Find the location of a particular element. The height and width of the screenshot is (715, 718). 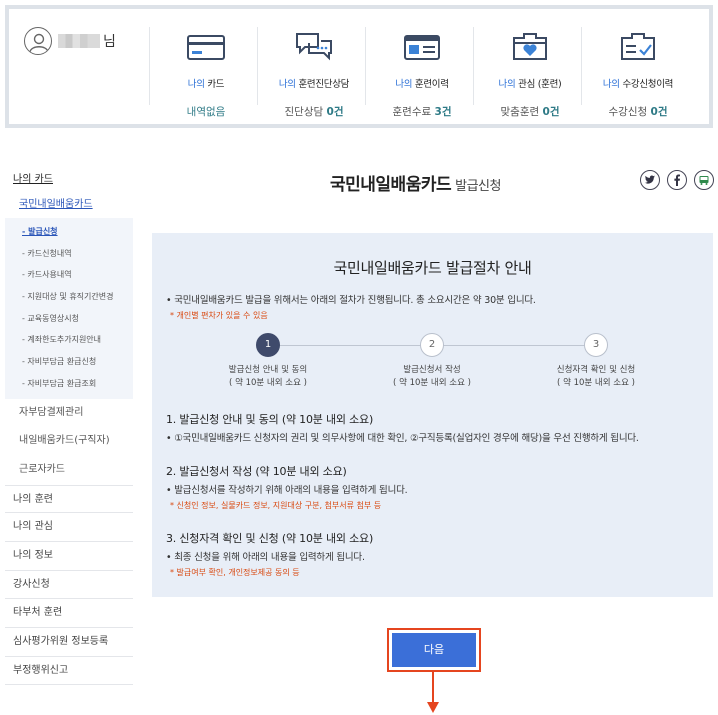

next-button-highlight: 다음 is located at coordinates (434, 650).